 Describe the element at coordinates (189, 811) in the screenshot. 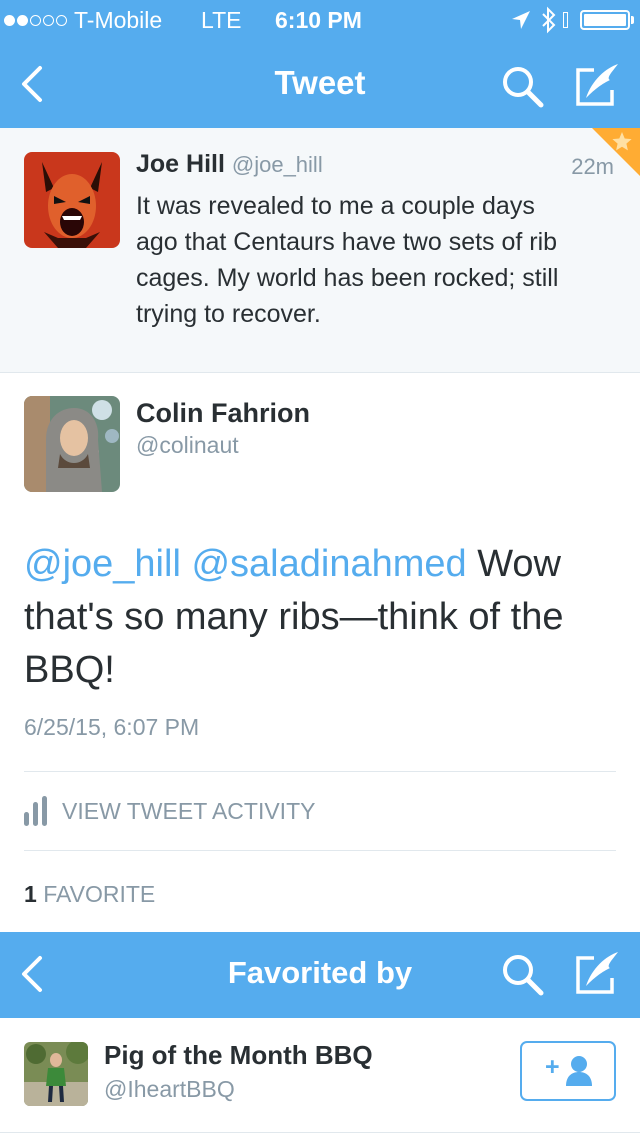

I see `view-tweet-activity-label: VIEW TWEET ACTIVITY` at that location.